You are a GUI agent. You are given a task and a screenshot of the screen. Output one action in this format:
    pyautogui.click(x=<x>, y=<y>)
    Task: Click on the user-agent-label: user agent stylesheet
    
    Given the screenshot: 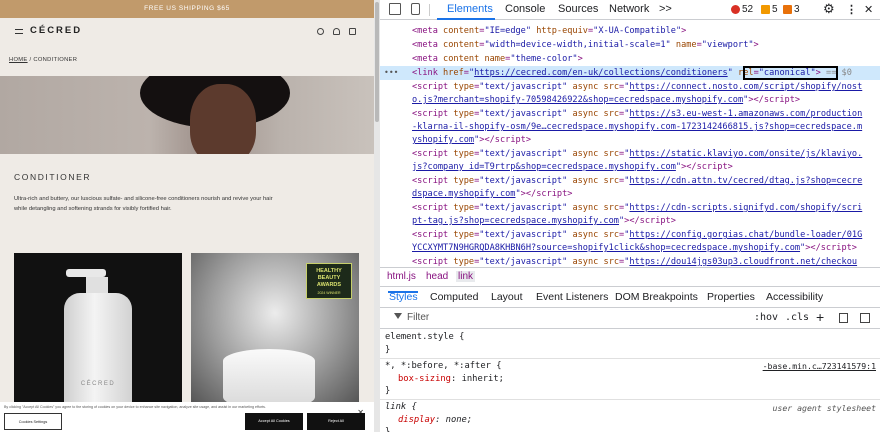 What is the action you would take?
    pyautogui.click(x=824, y=408)
    